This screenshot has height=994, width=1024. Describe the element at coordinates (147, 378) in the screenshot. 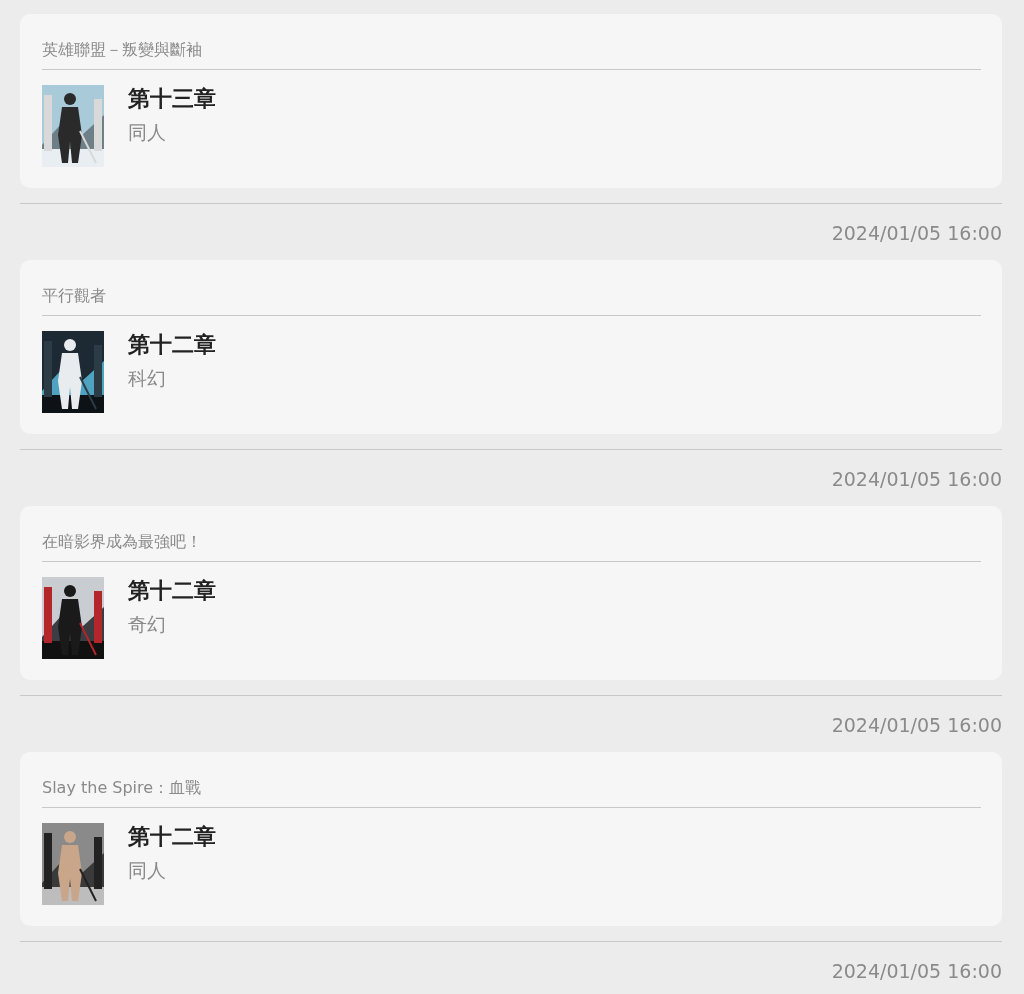

I see `genre-label: 科幻` at that location.